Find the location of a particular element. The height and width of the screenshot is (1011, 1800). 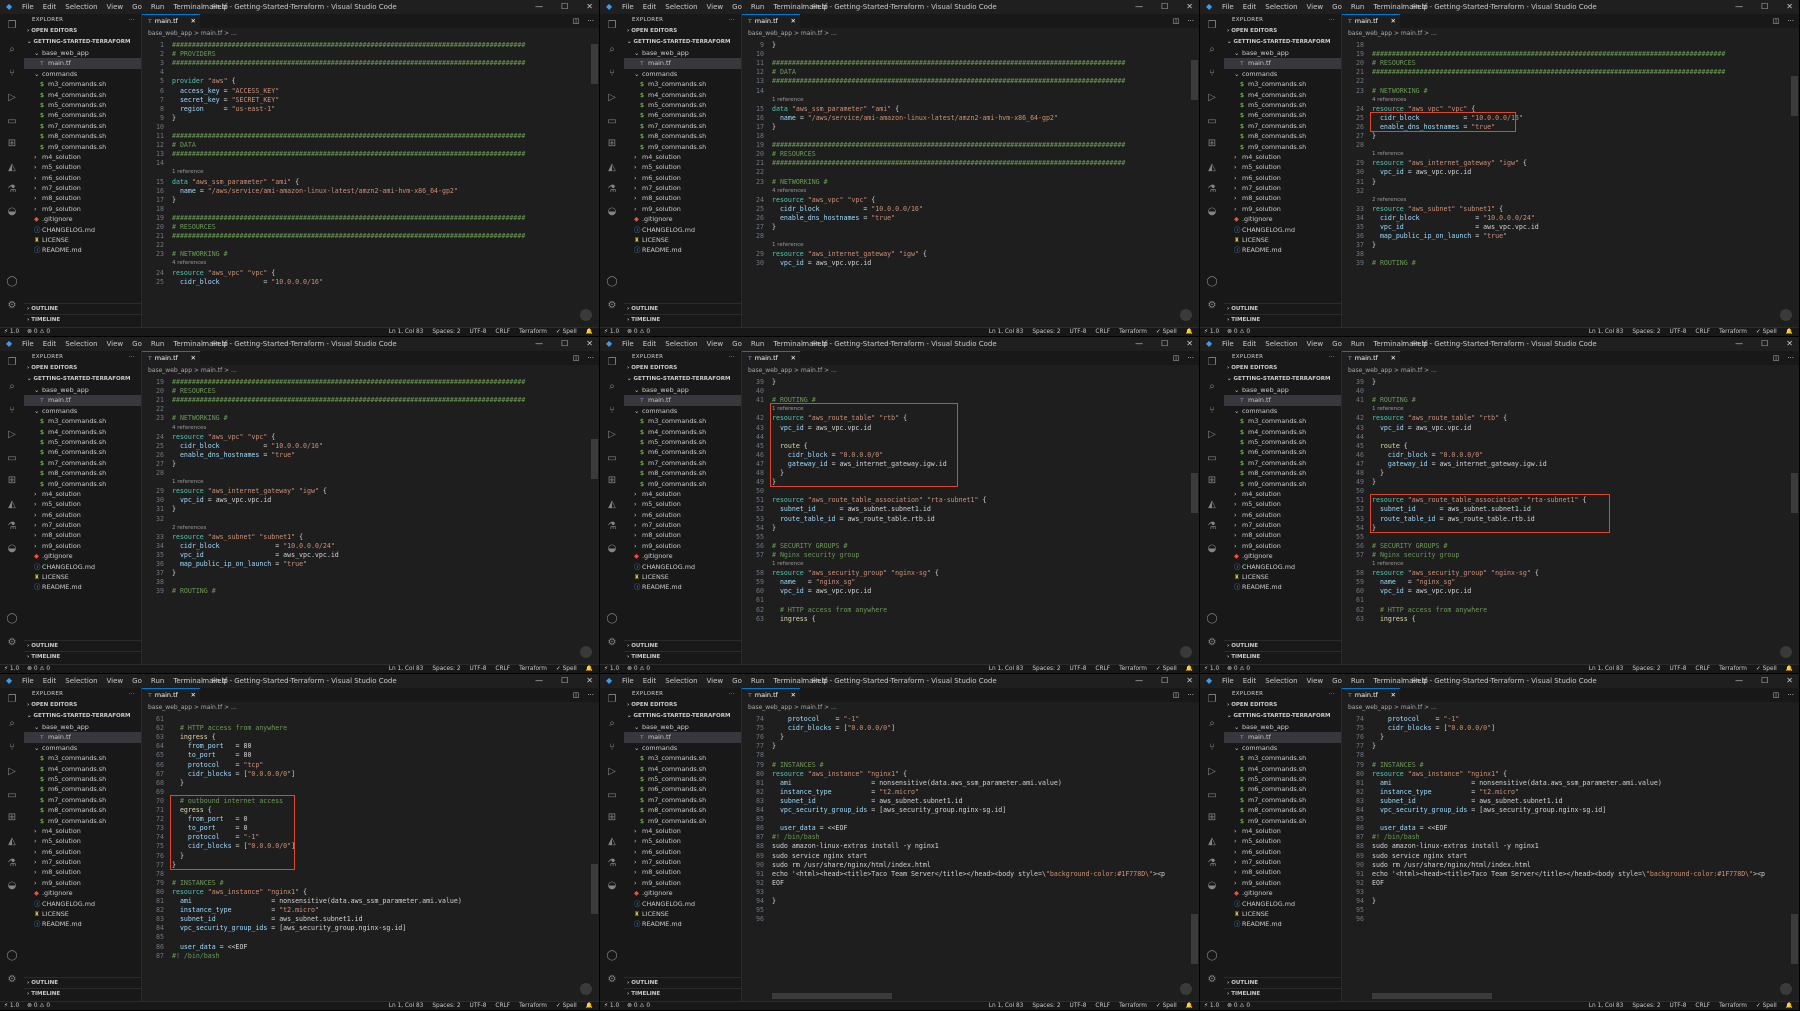

tree-item: $ m8_commands.sh is located at coordinates (1282, 473).